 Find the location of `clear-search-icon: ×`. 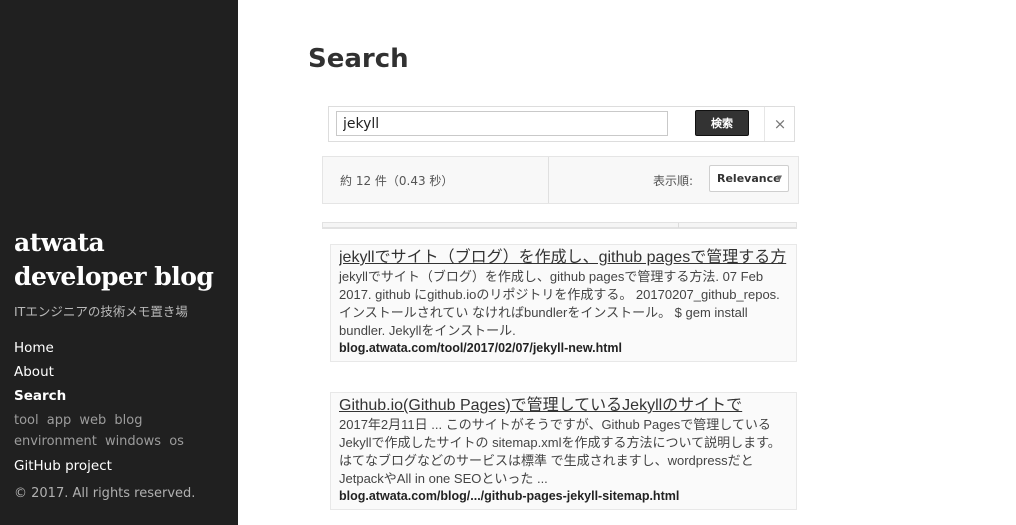

clear-search-icon: × is located at coordinates (779, 124).